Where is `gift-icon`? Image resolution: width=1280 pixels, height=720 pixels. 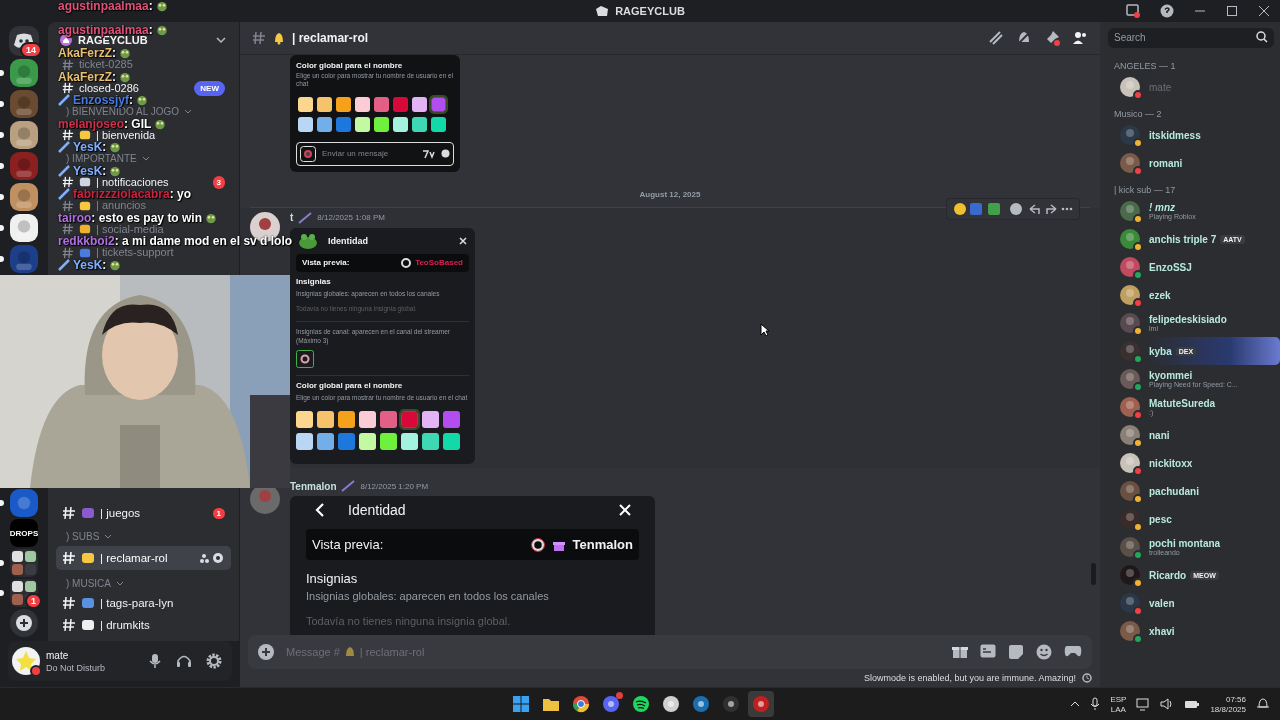
gift-icon is located at coordinates (960, 651).